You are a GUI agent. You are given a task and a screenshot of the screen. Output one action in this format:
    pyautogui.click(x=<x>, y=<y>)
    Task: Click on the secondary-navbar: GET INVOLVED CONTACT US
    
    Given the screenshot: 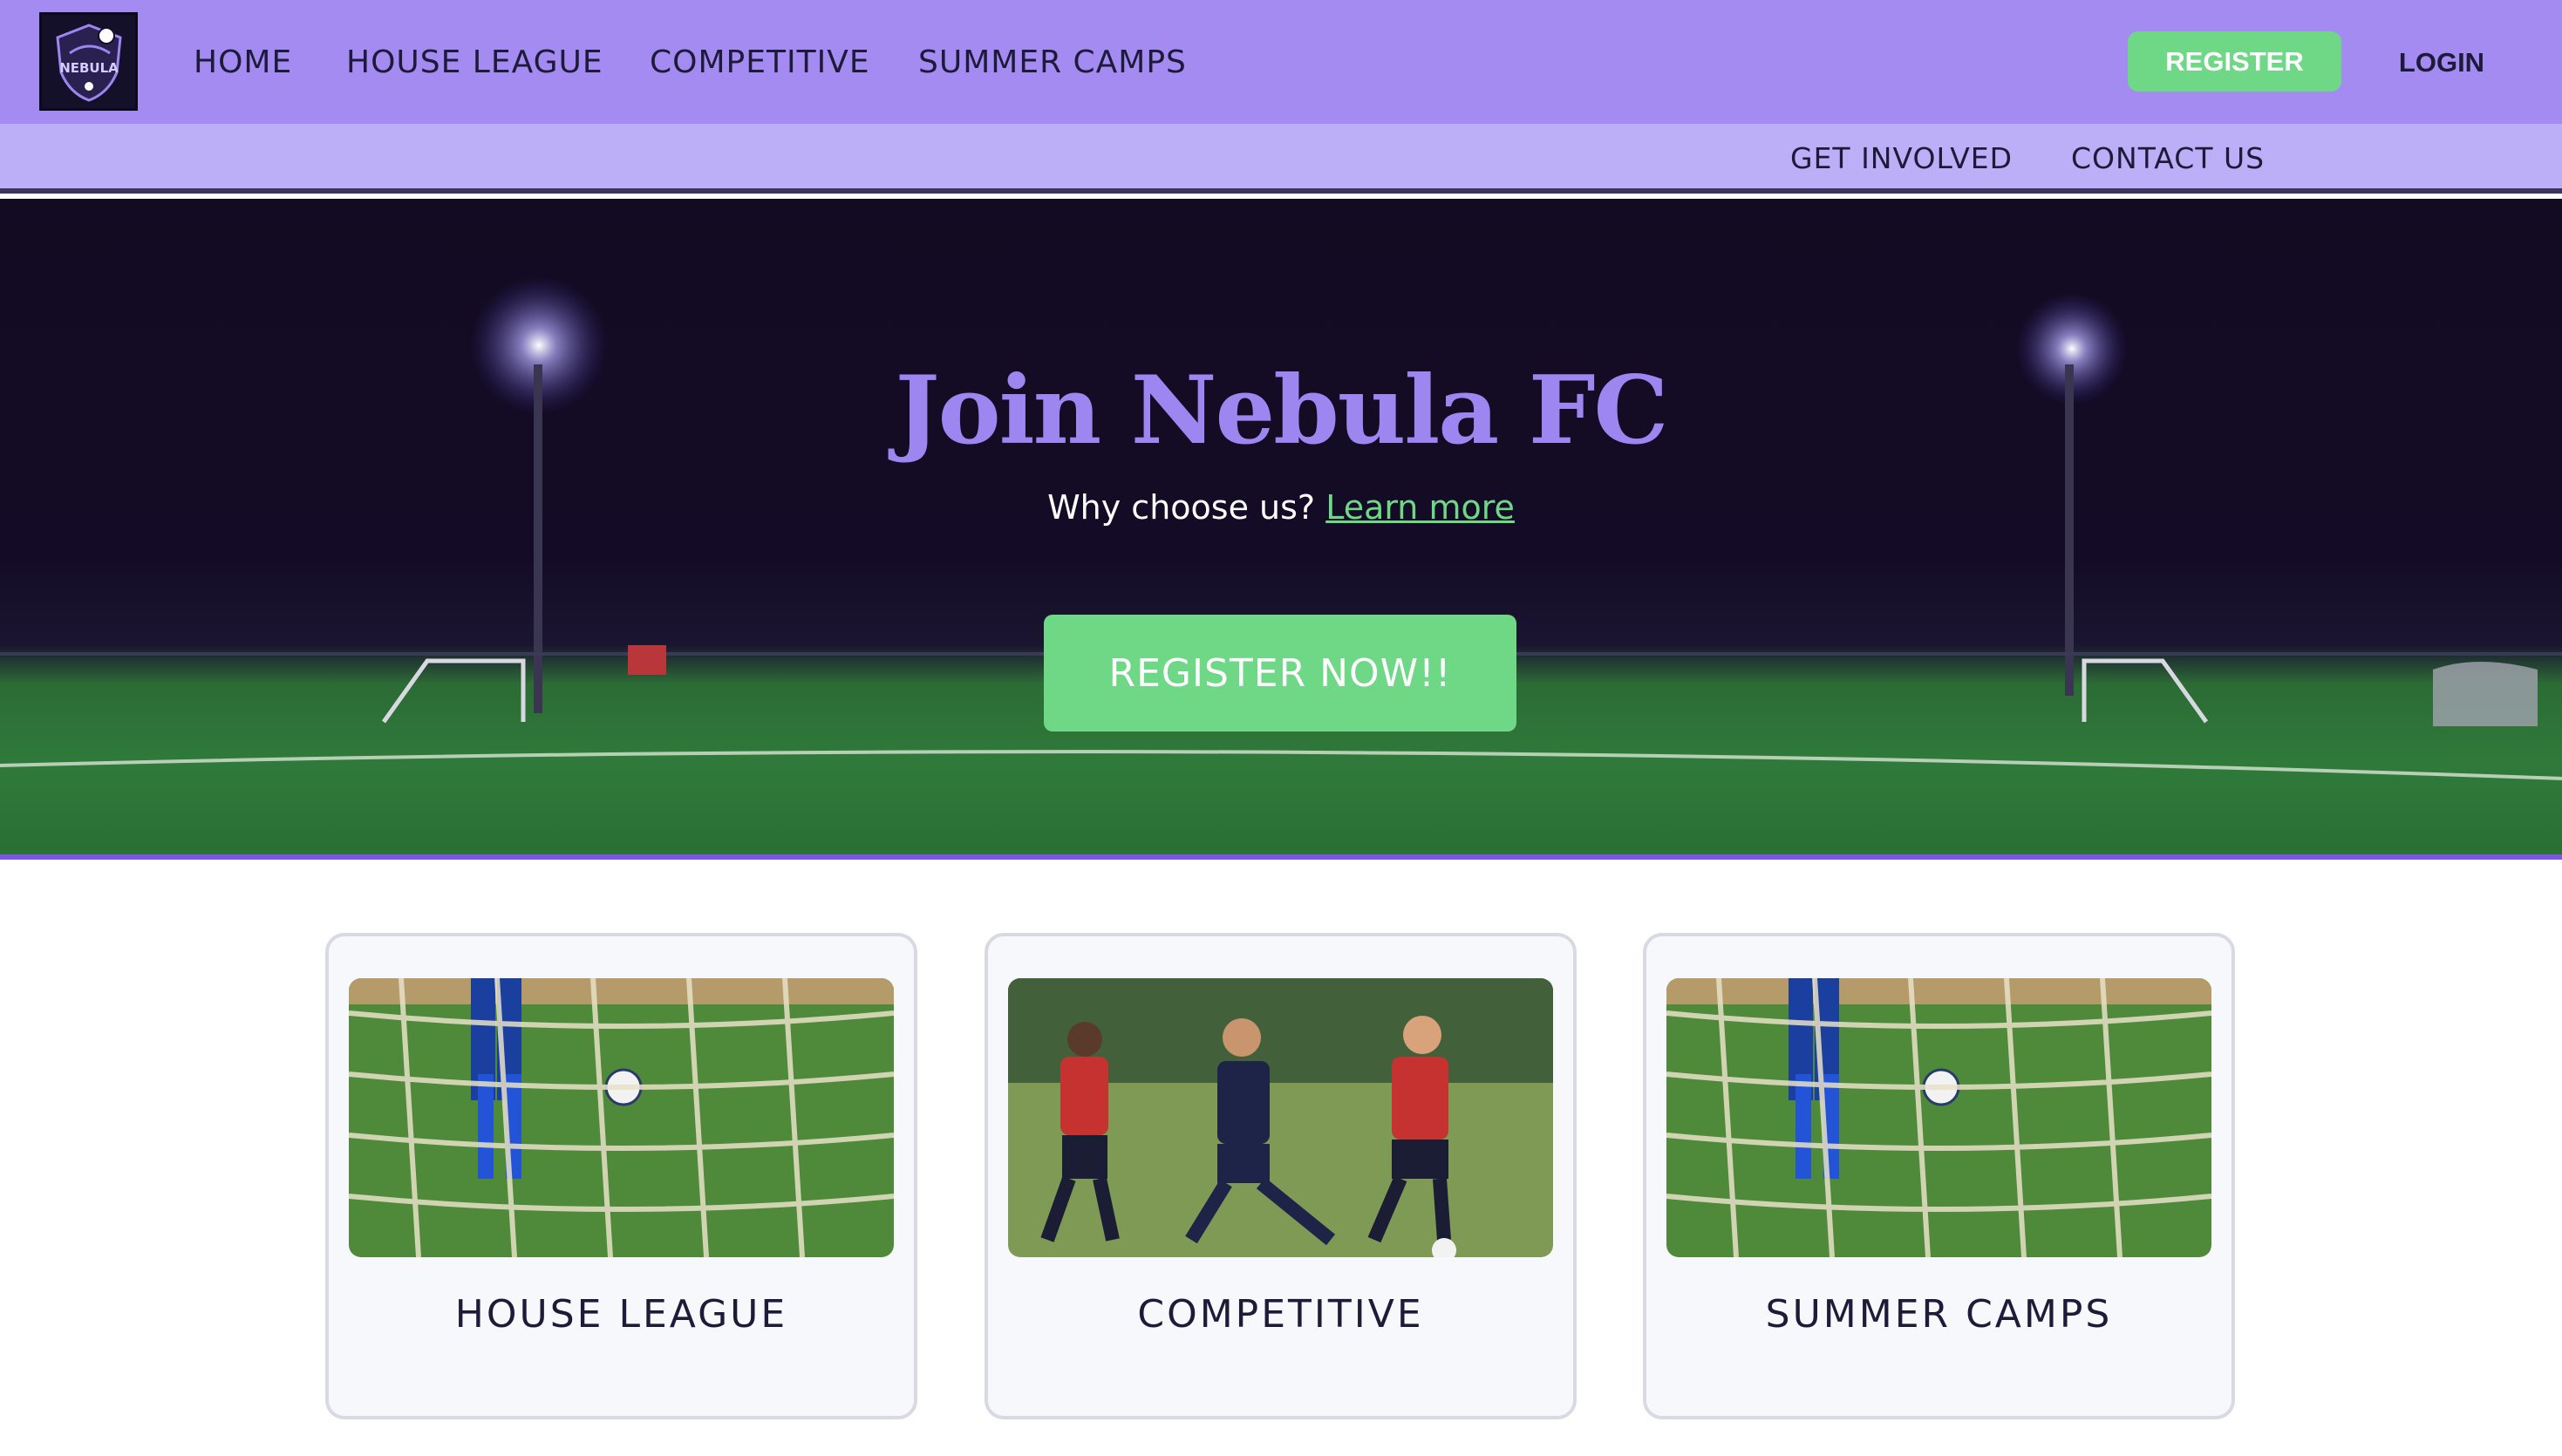 What is the action you would take?
    pyautogui.click(x=1281, y=159)
    